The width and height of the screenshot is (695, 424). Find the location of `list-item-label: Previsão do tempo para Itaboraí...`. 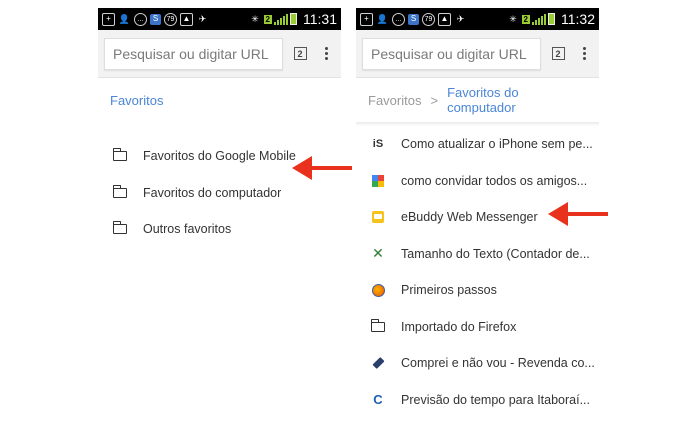

list-item-label: Previsão do tempo para Itaboraí... is located at coordinates (495, 399).